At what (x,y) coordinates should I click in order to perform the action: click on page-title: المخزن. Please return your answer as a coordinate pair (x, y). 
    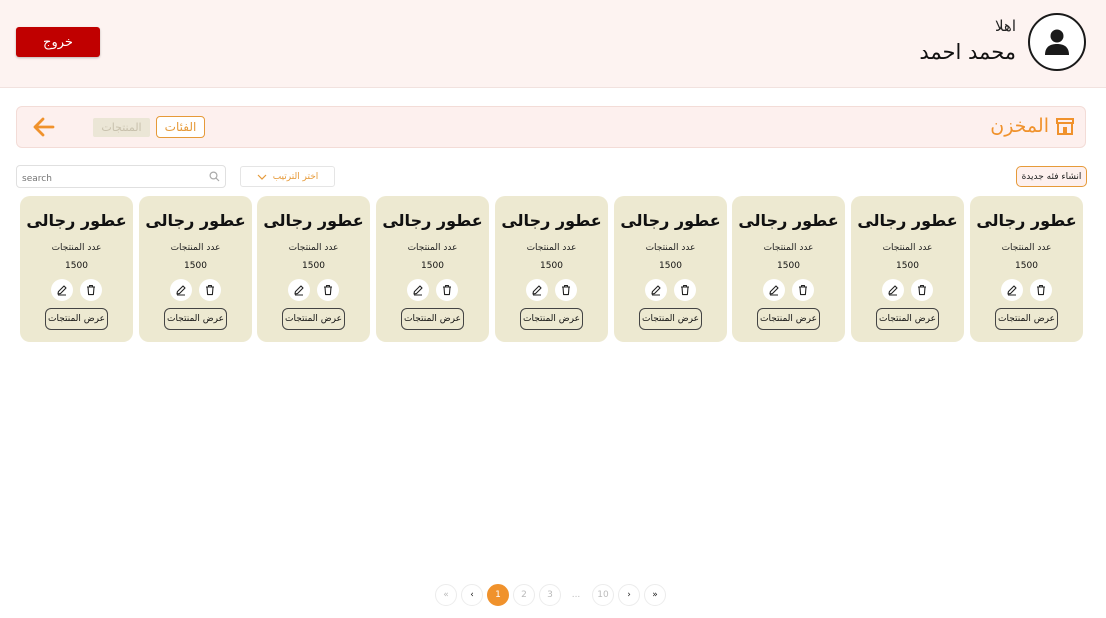
    Looking at the image, I should click on (1032, 126).